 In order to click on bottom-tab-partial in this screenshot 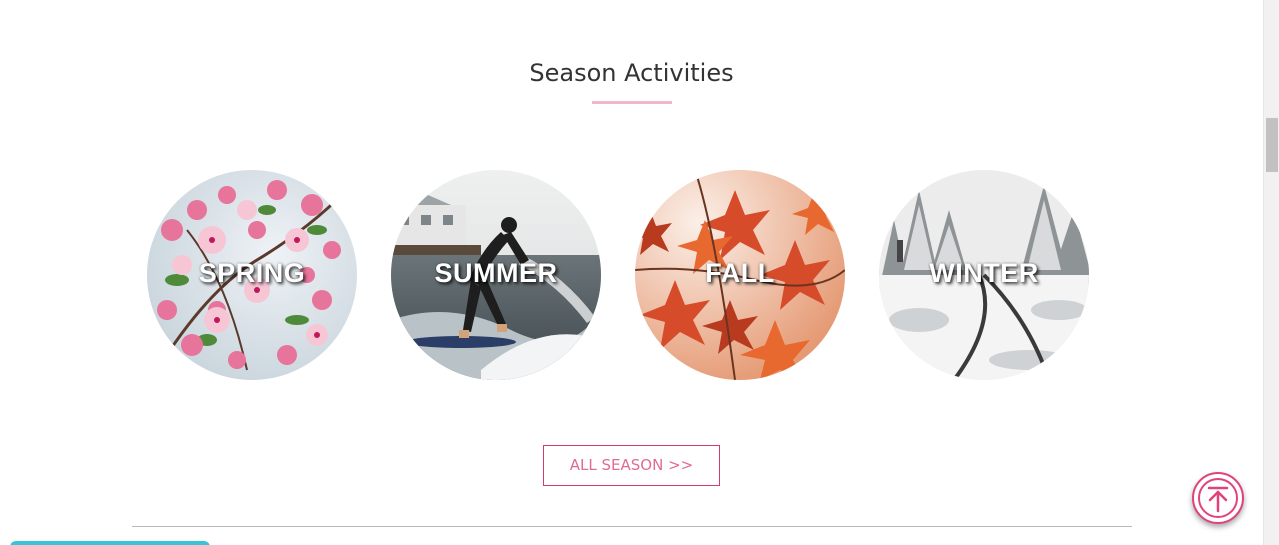, I will do `click(110, 543)`.